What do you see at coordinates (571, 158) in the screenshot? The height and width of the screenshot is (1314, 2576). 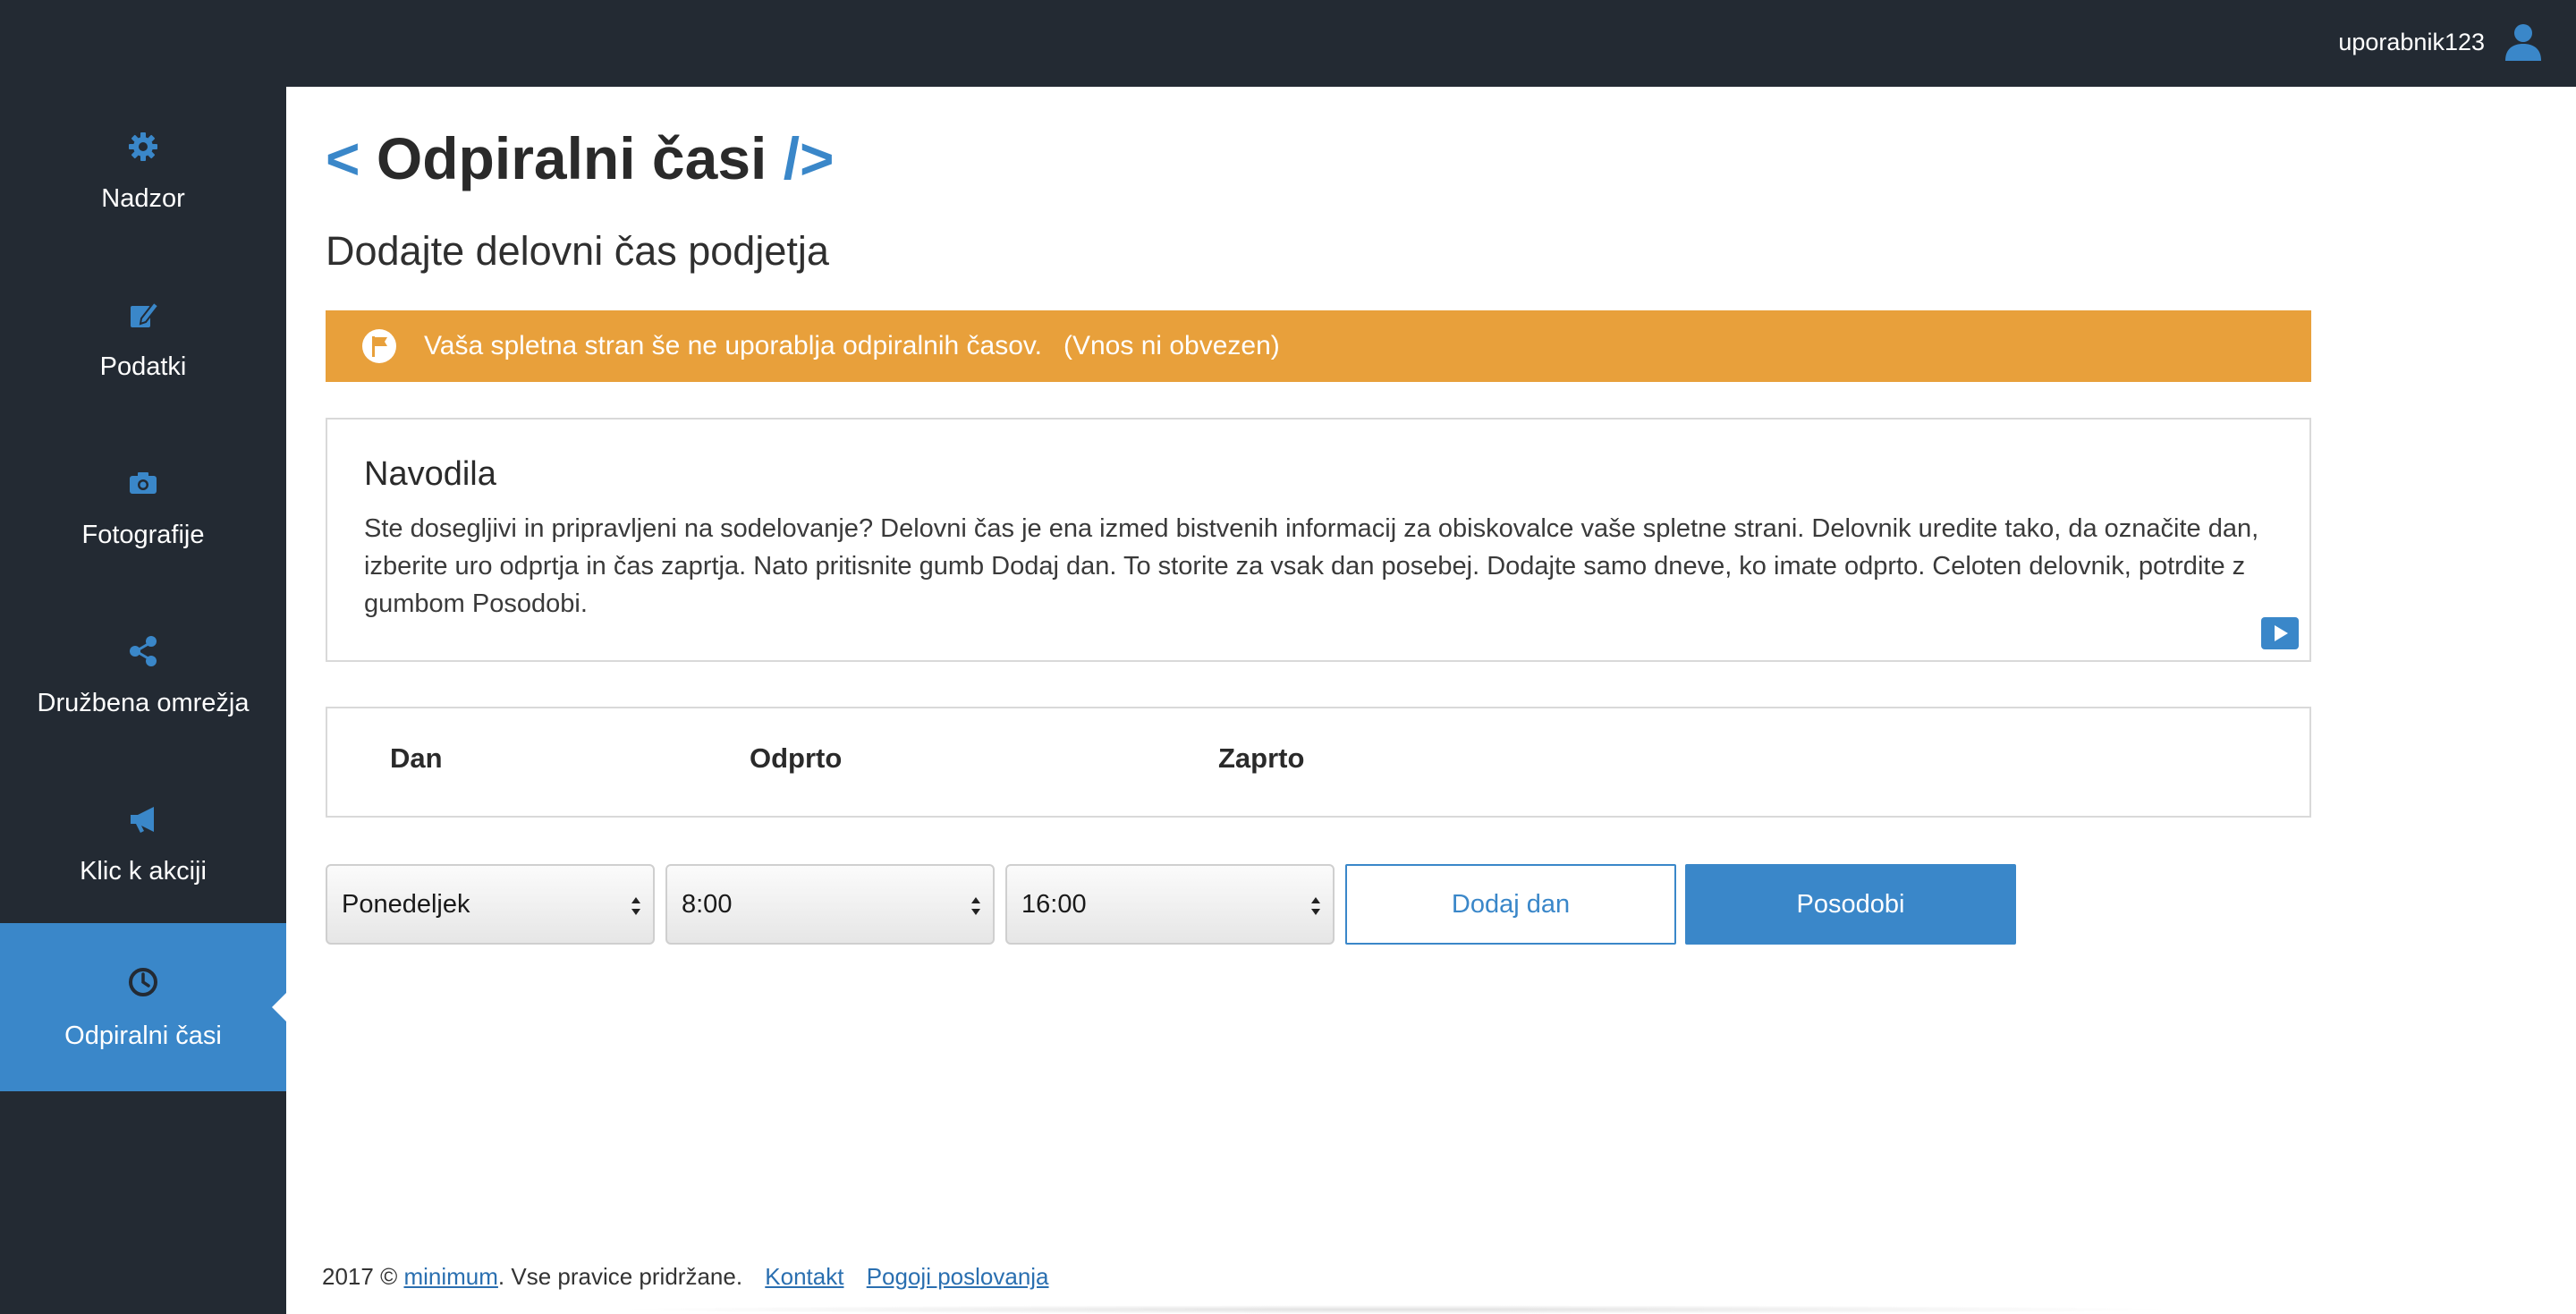 I see `page-title-text: Odpiralni časi` at bounding box center [571, 158].